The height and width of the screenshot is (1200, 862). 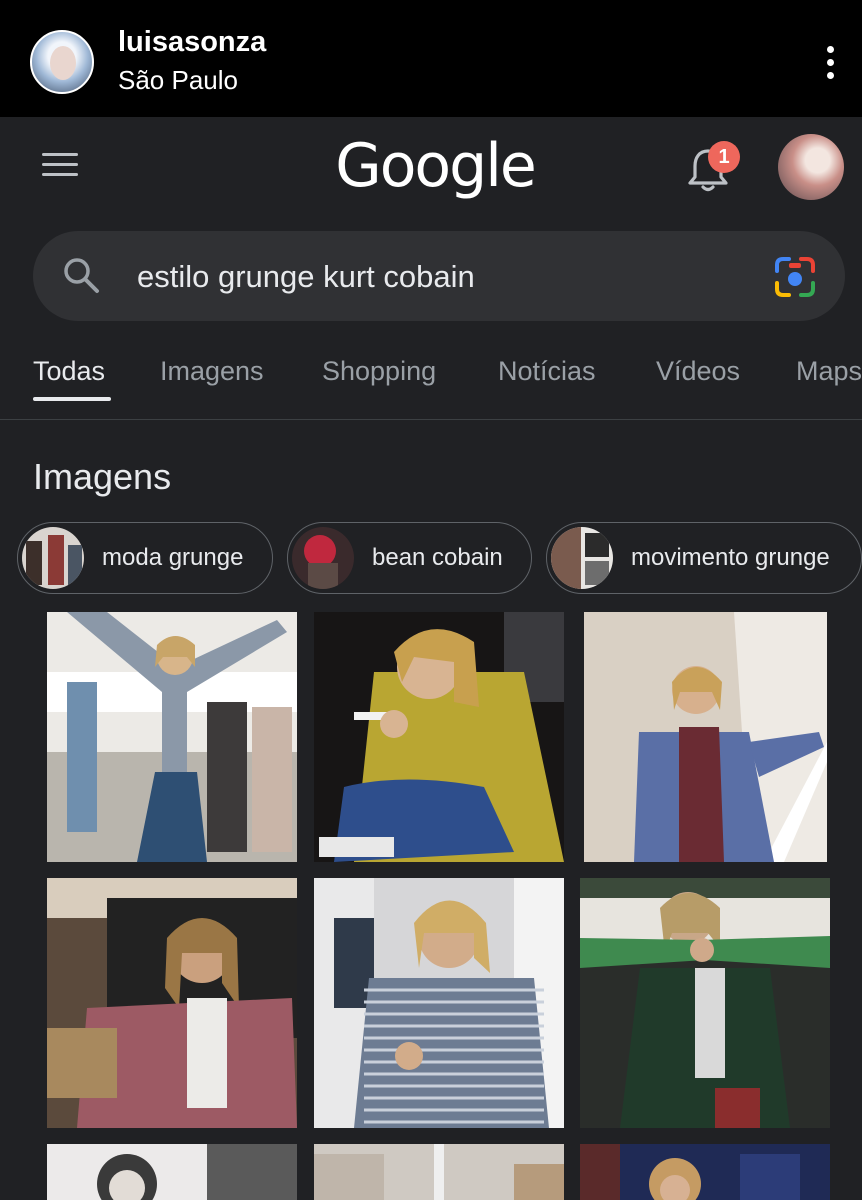 What do you see at coordinates (69, 371) in the screenshot?
I see `tab-todas: Todas` at bounding box center [69, 371].